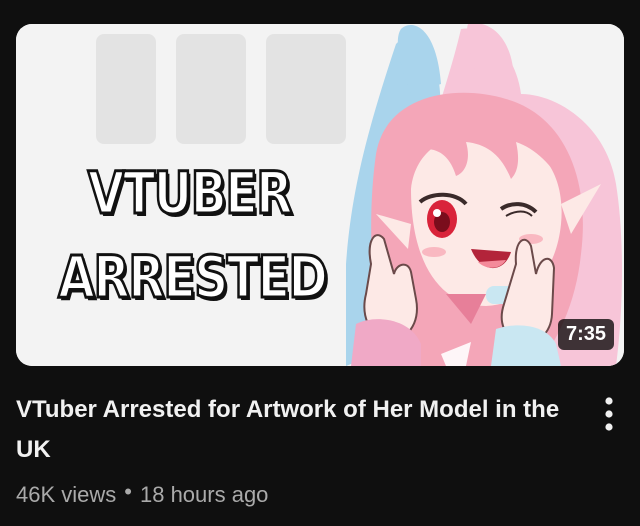 This screenshot has width=640, height=526. I want to click on duration-badge: 7:35, so click(585, 334).